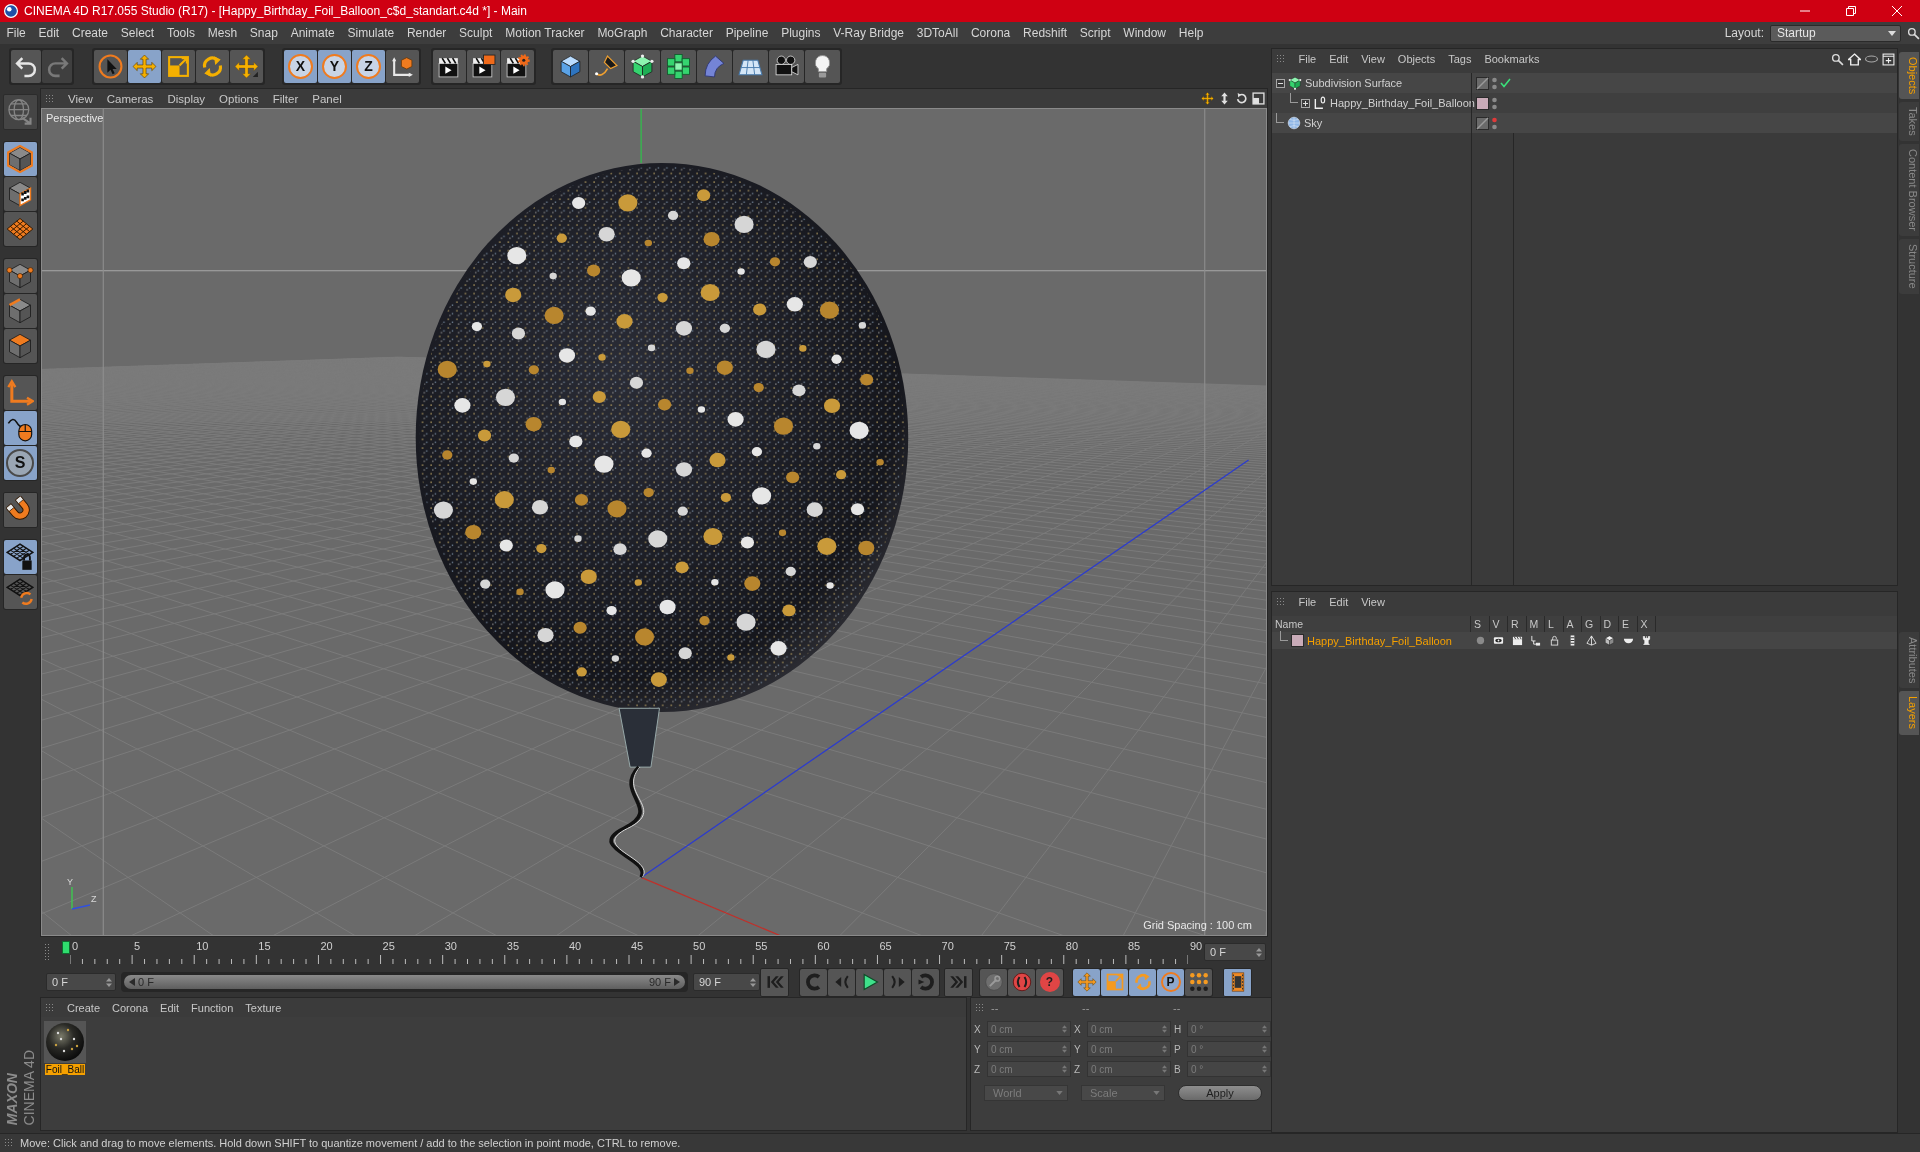 The width and height of the screenshot is (1920, 1152). Describe the element at coordinates (1837, 59) in the screenshot. I see `search-button` at that location.